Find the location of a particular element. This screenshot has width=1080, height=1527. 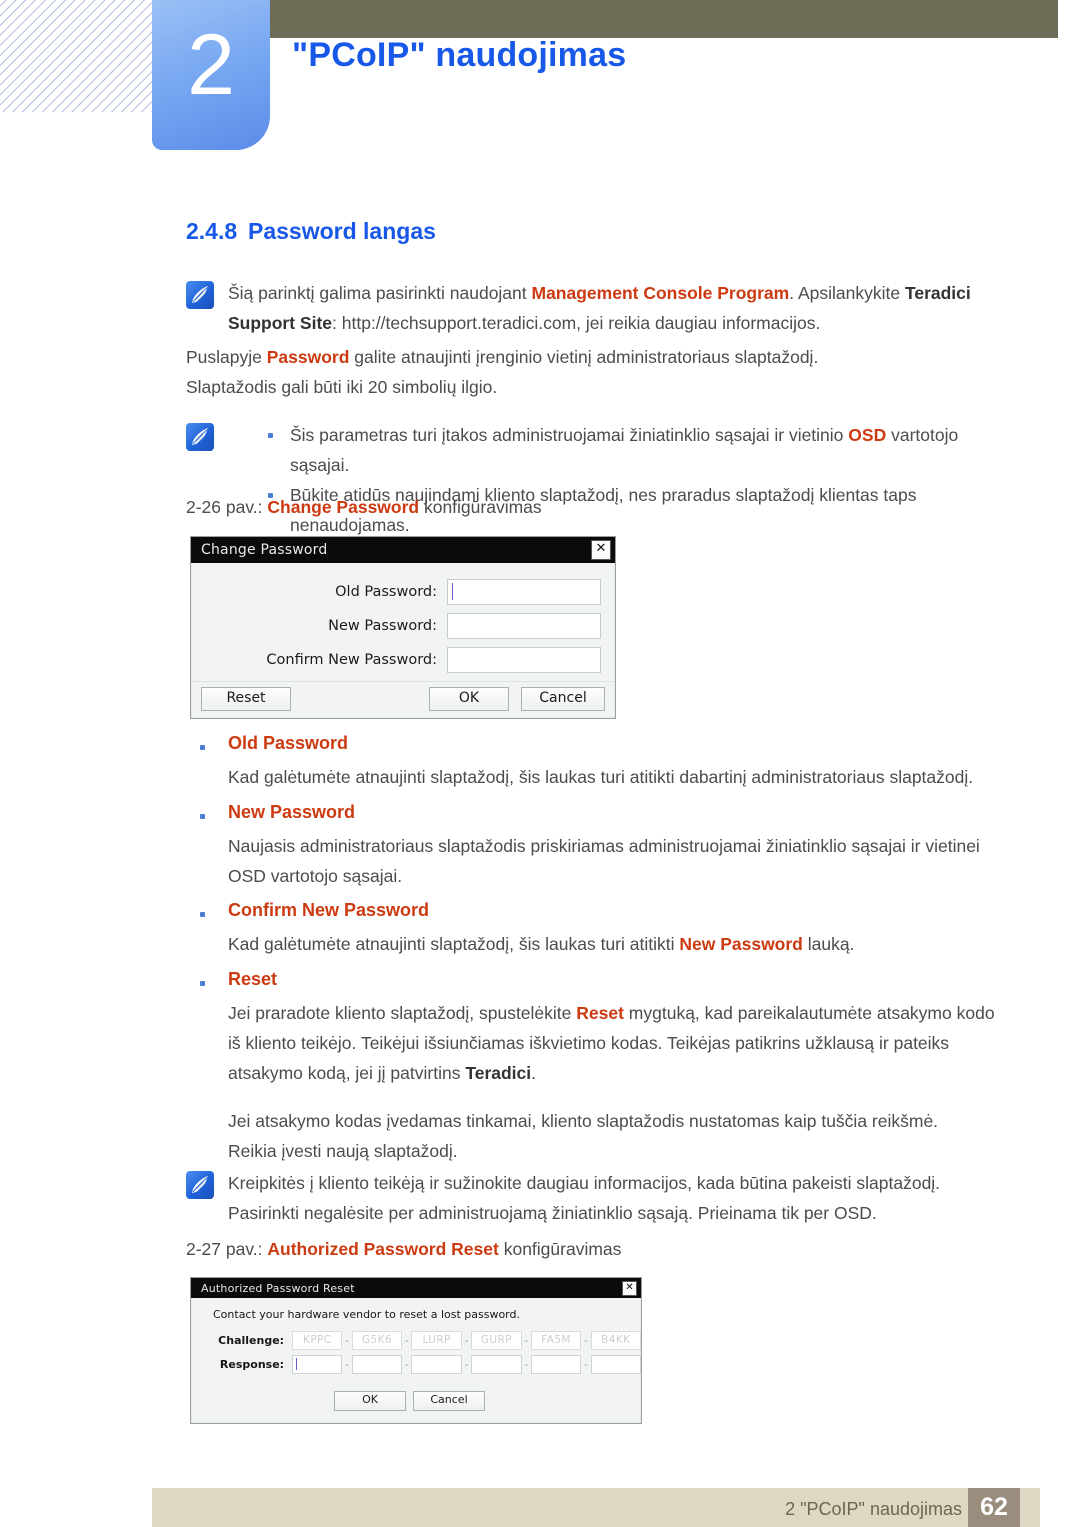

response-label: Response: is located at coordinates (252, 1364).